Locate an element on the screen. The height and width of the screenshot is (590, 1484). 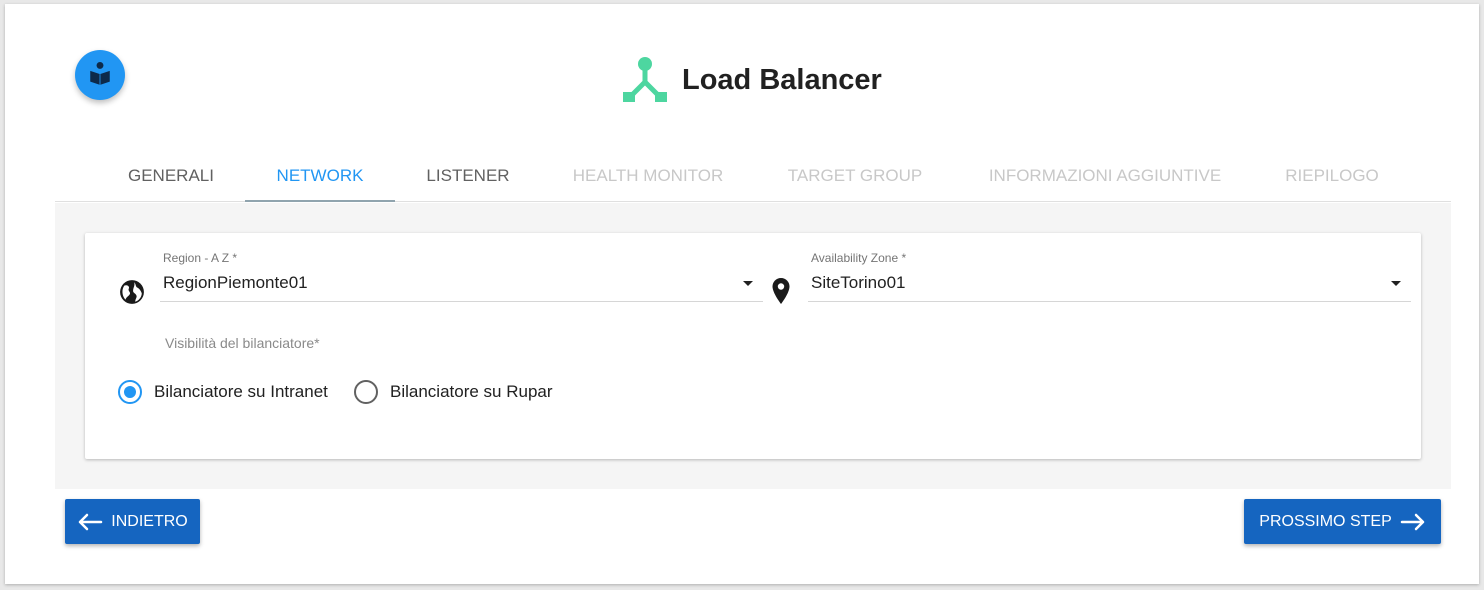
availability-zone-value: SiteTorino01 is located at coordinates (858, 282).